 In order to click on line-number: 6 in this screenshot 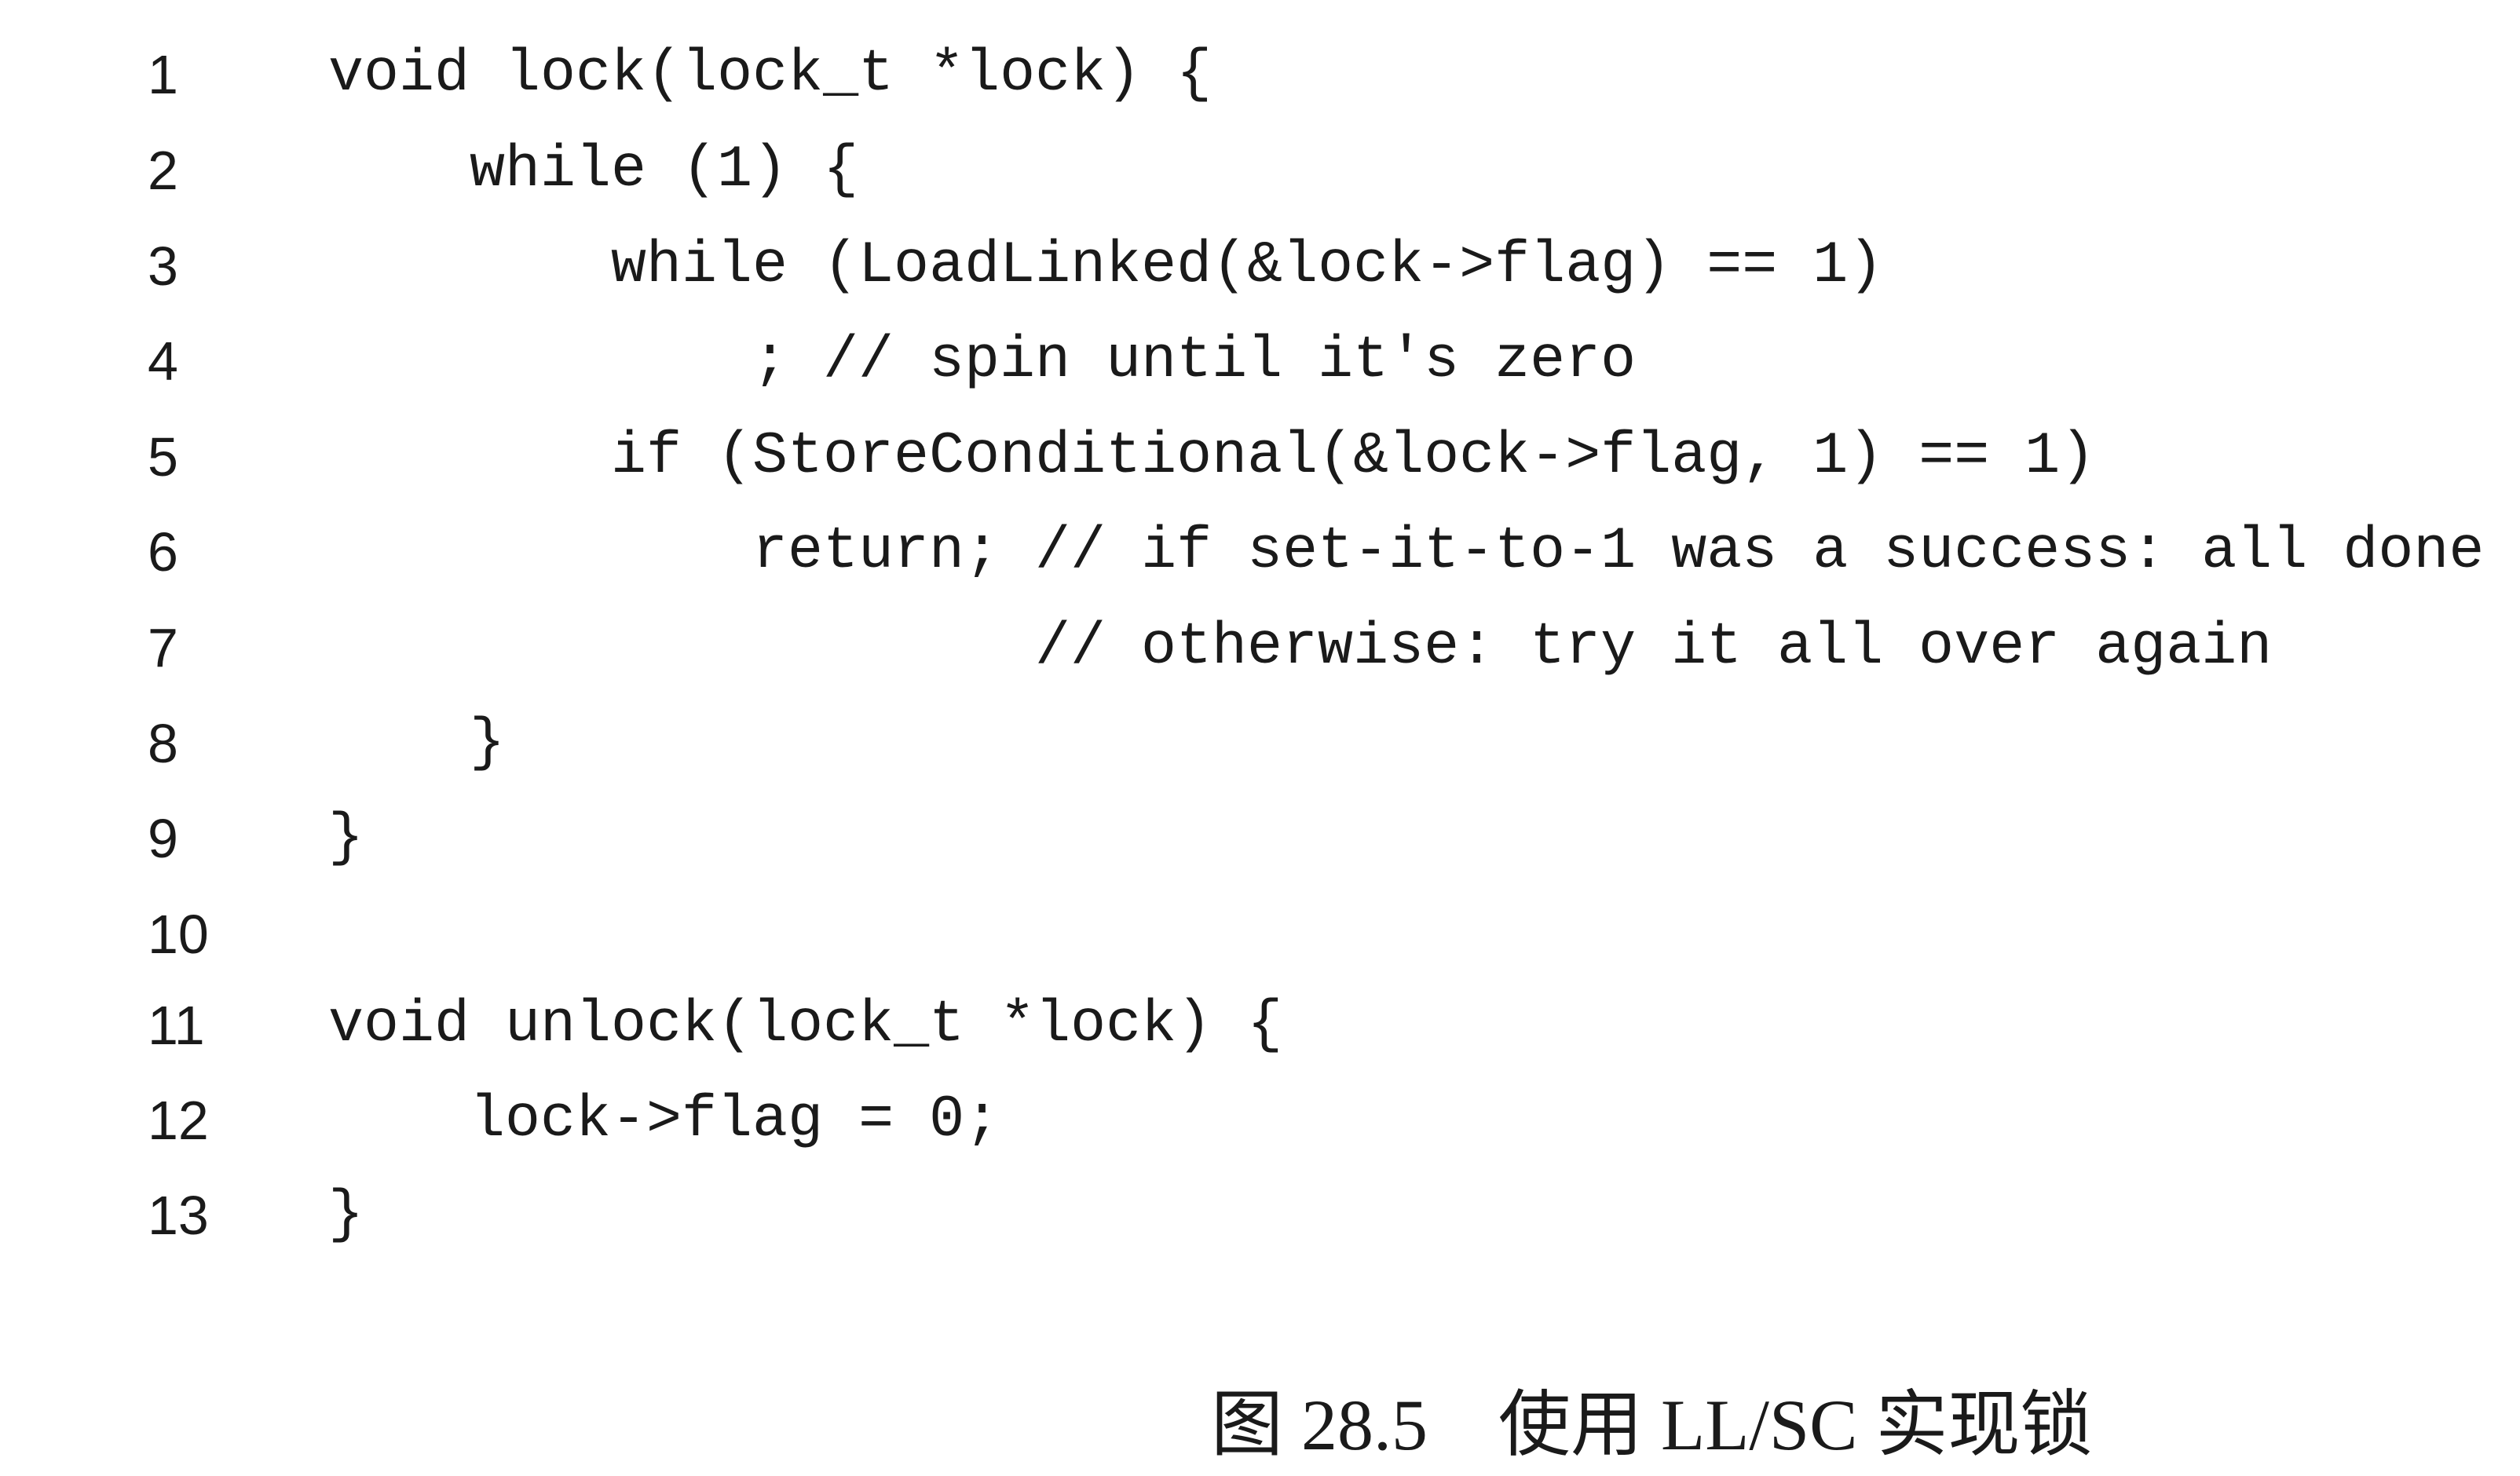, I will do `click(163, 552)`.